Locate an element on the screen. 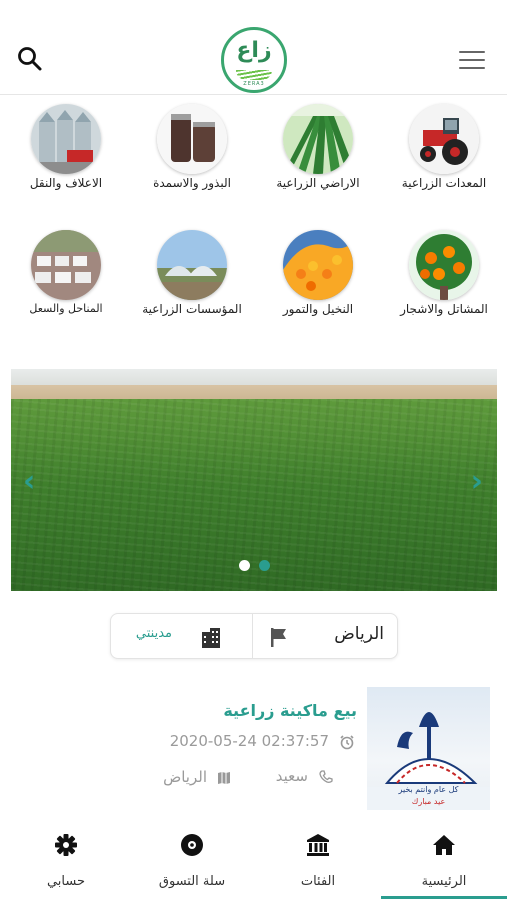 Image resolution: width=507 pixels, height=900 pixels. nav-label-categories: الفئات is located at coordinates (318, 881).